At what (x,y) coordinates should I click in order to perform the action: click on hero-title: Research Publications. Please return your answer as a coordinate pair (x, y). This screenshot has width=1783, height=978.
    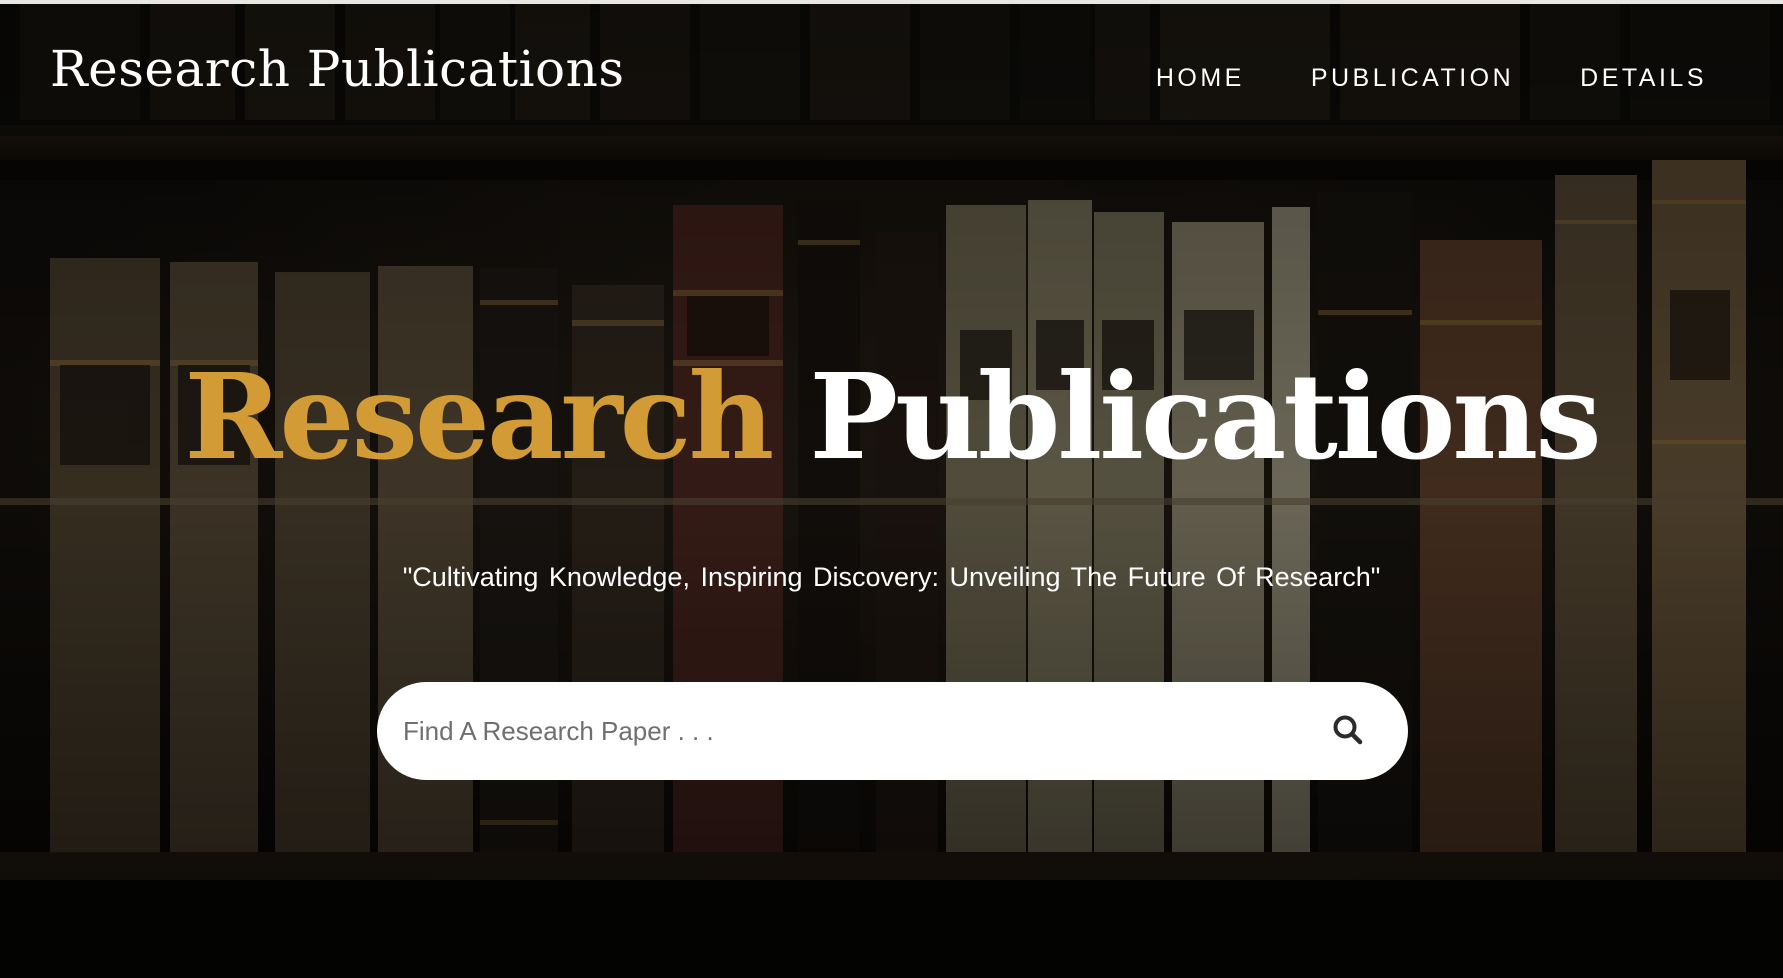
    Looking at the image, I should click on (891, 417).